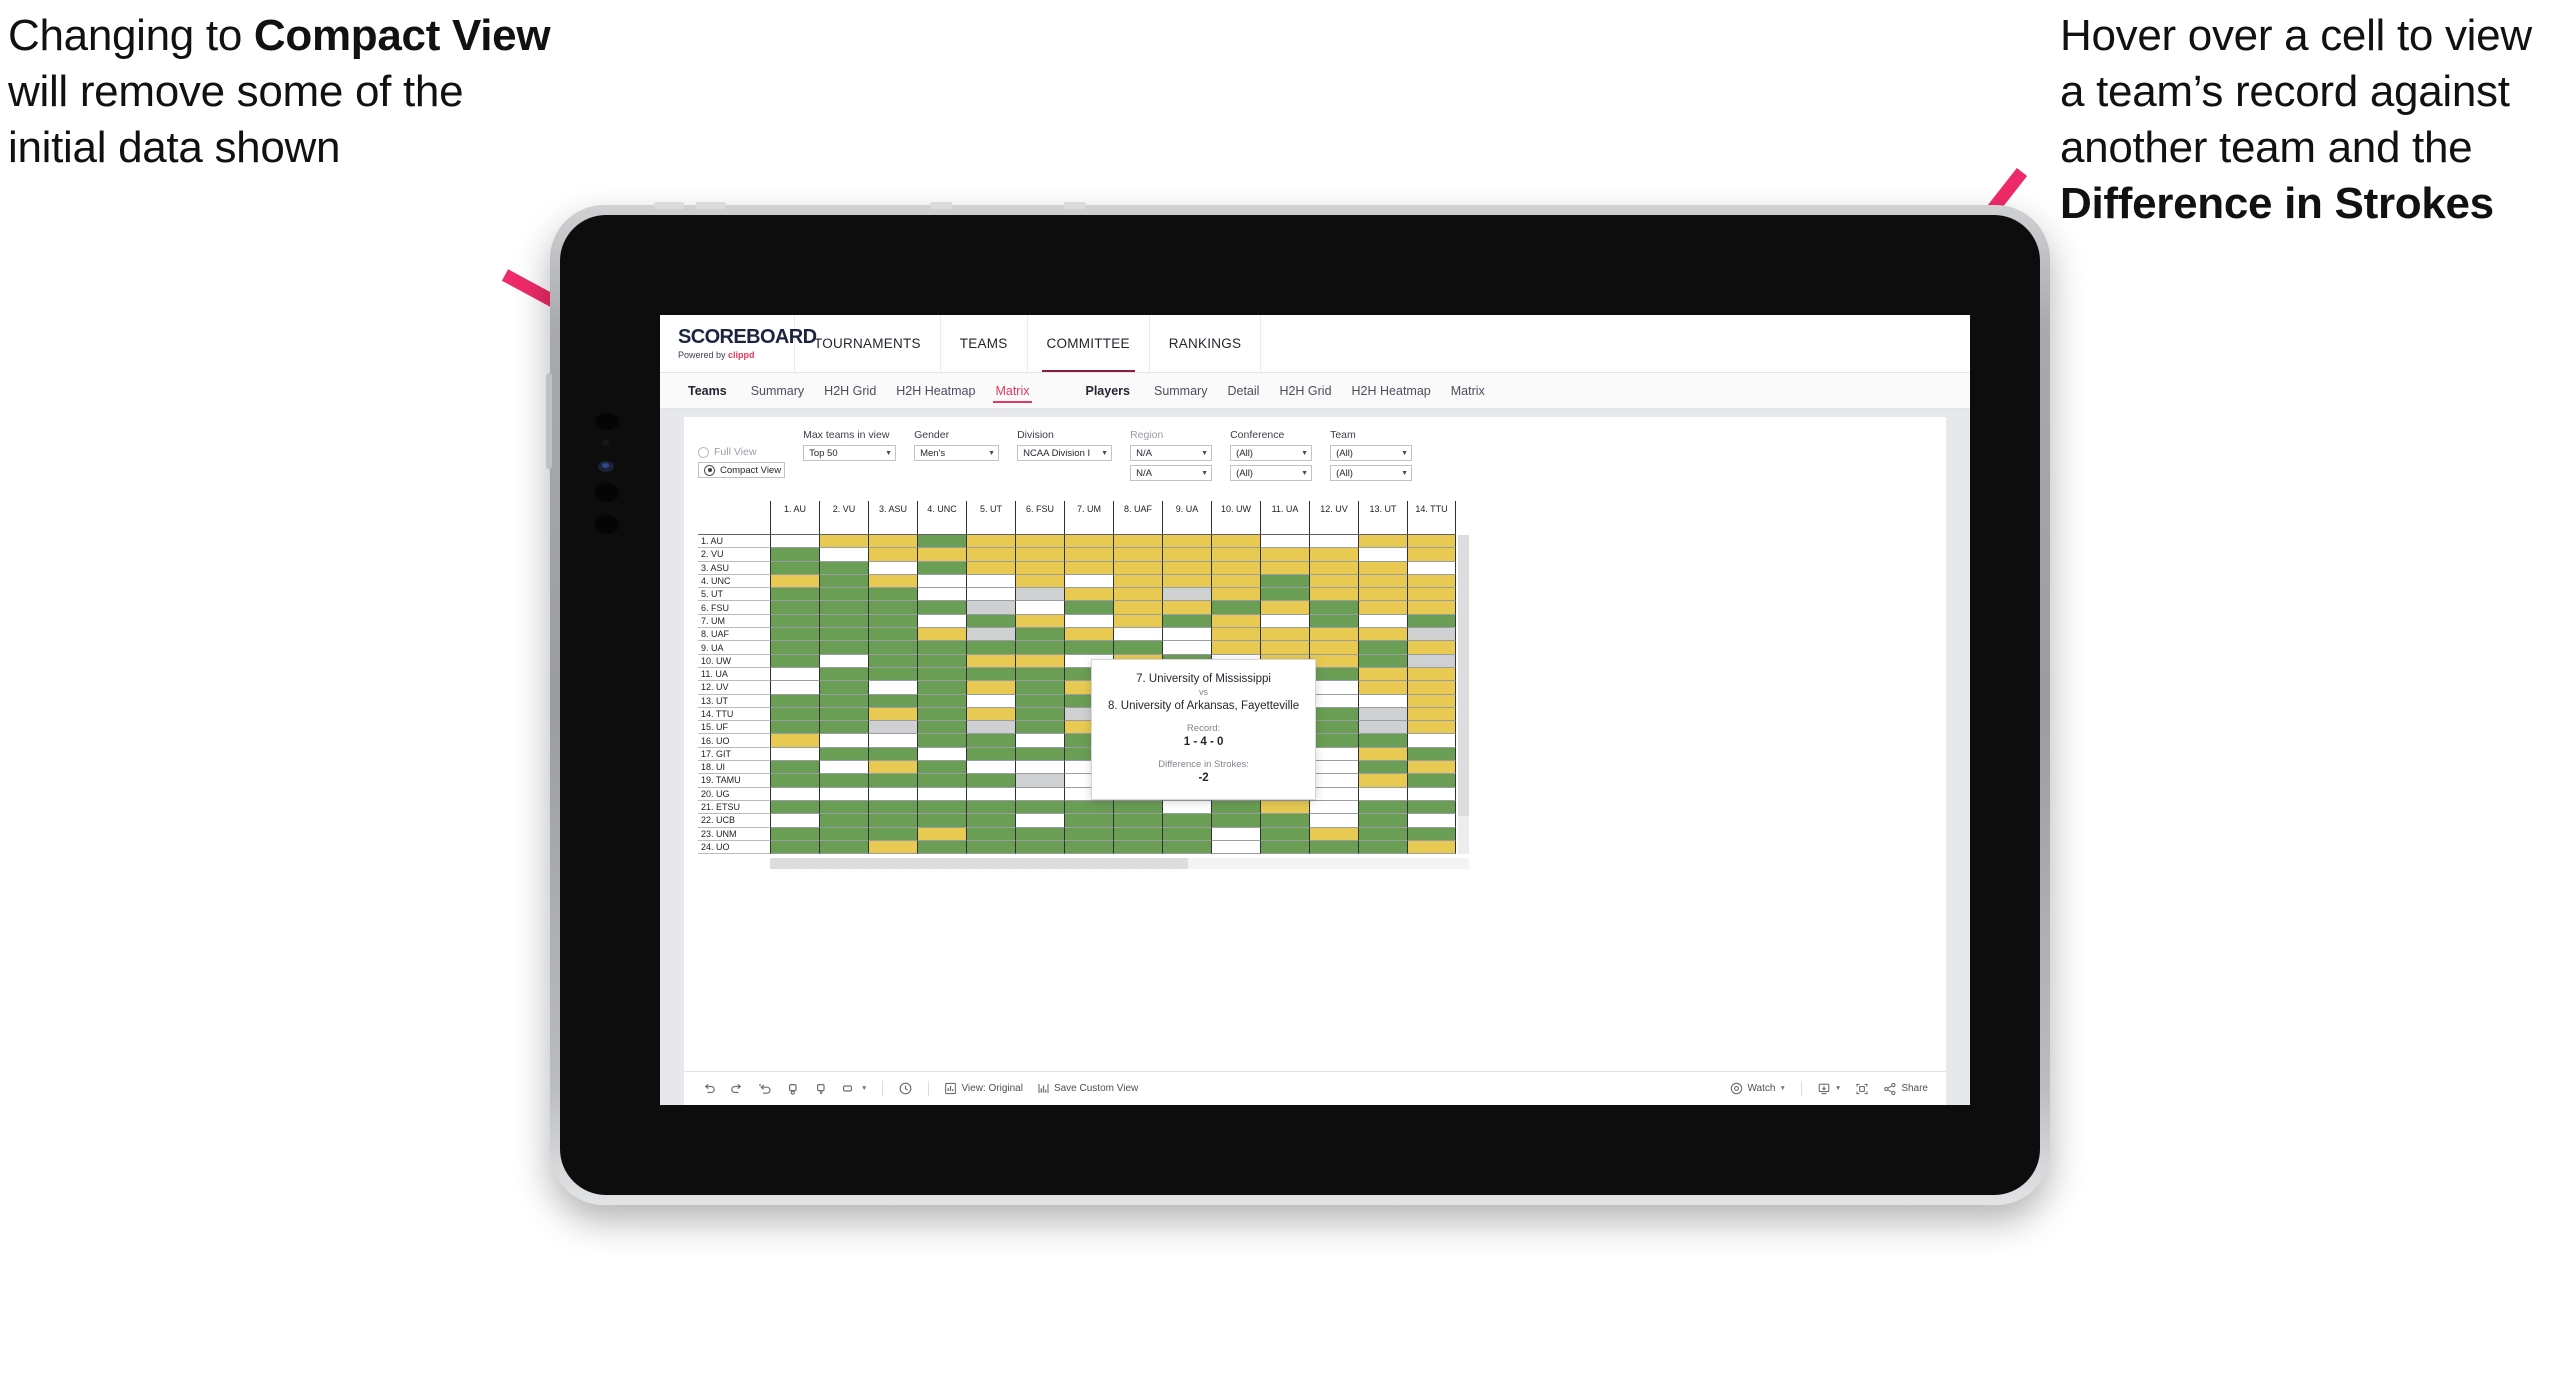  I want to click on matrix-column-header: 4. UNC, so click(941, 517).